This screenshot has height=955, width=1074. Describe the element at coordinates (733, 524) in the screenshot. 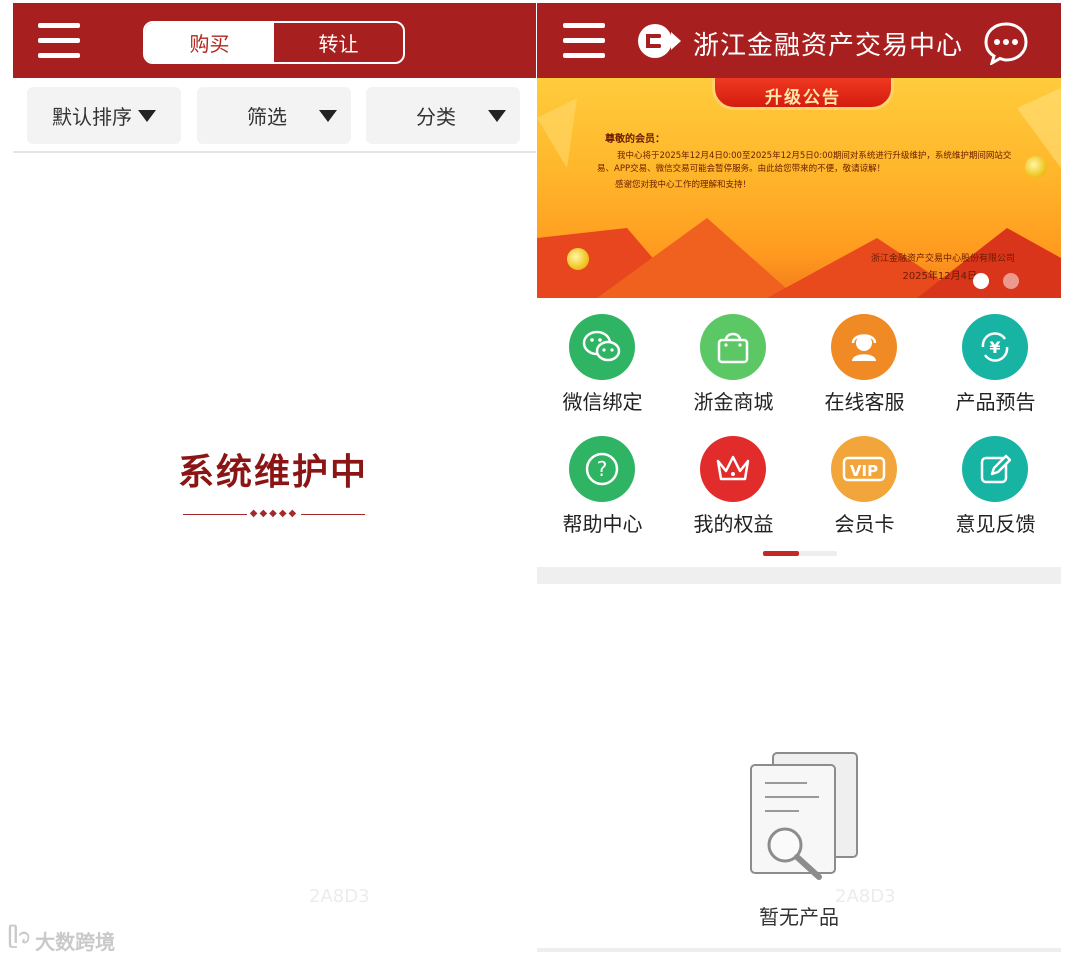

I see `grid-label: 我的权益` at that location.